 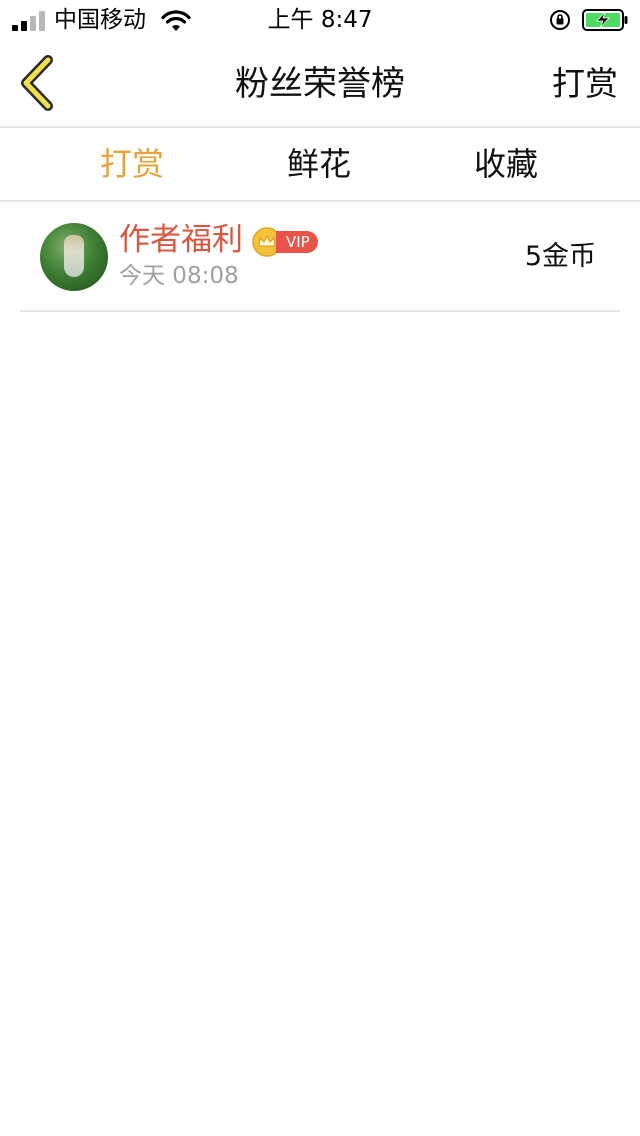 I want to click on reward-amount: 5金币, so click(x=560, y=256).